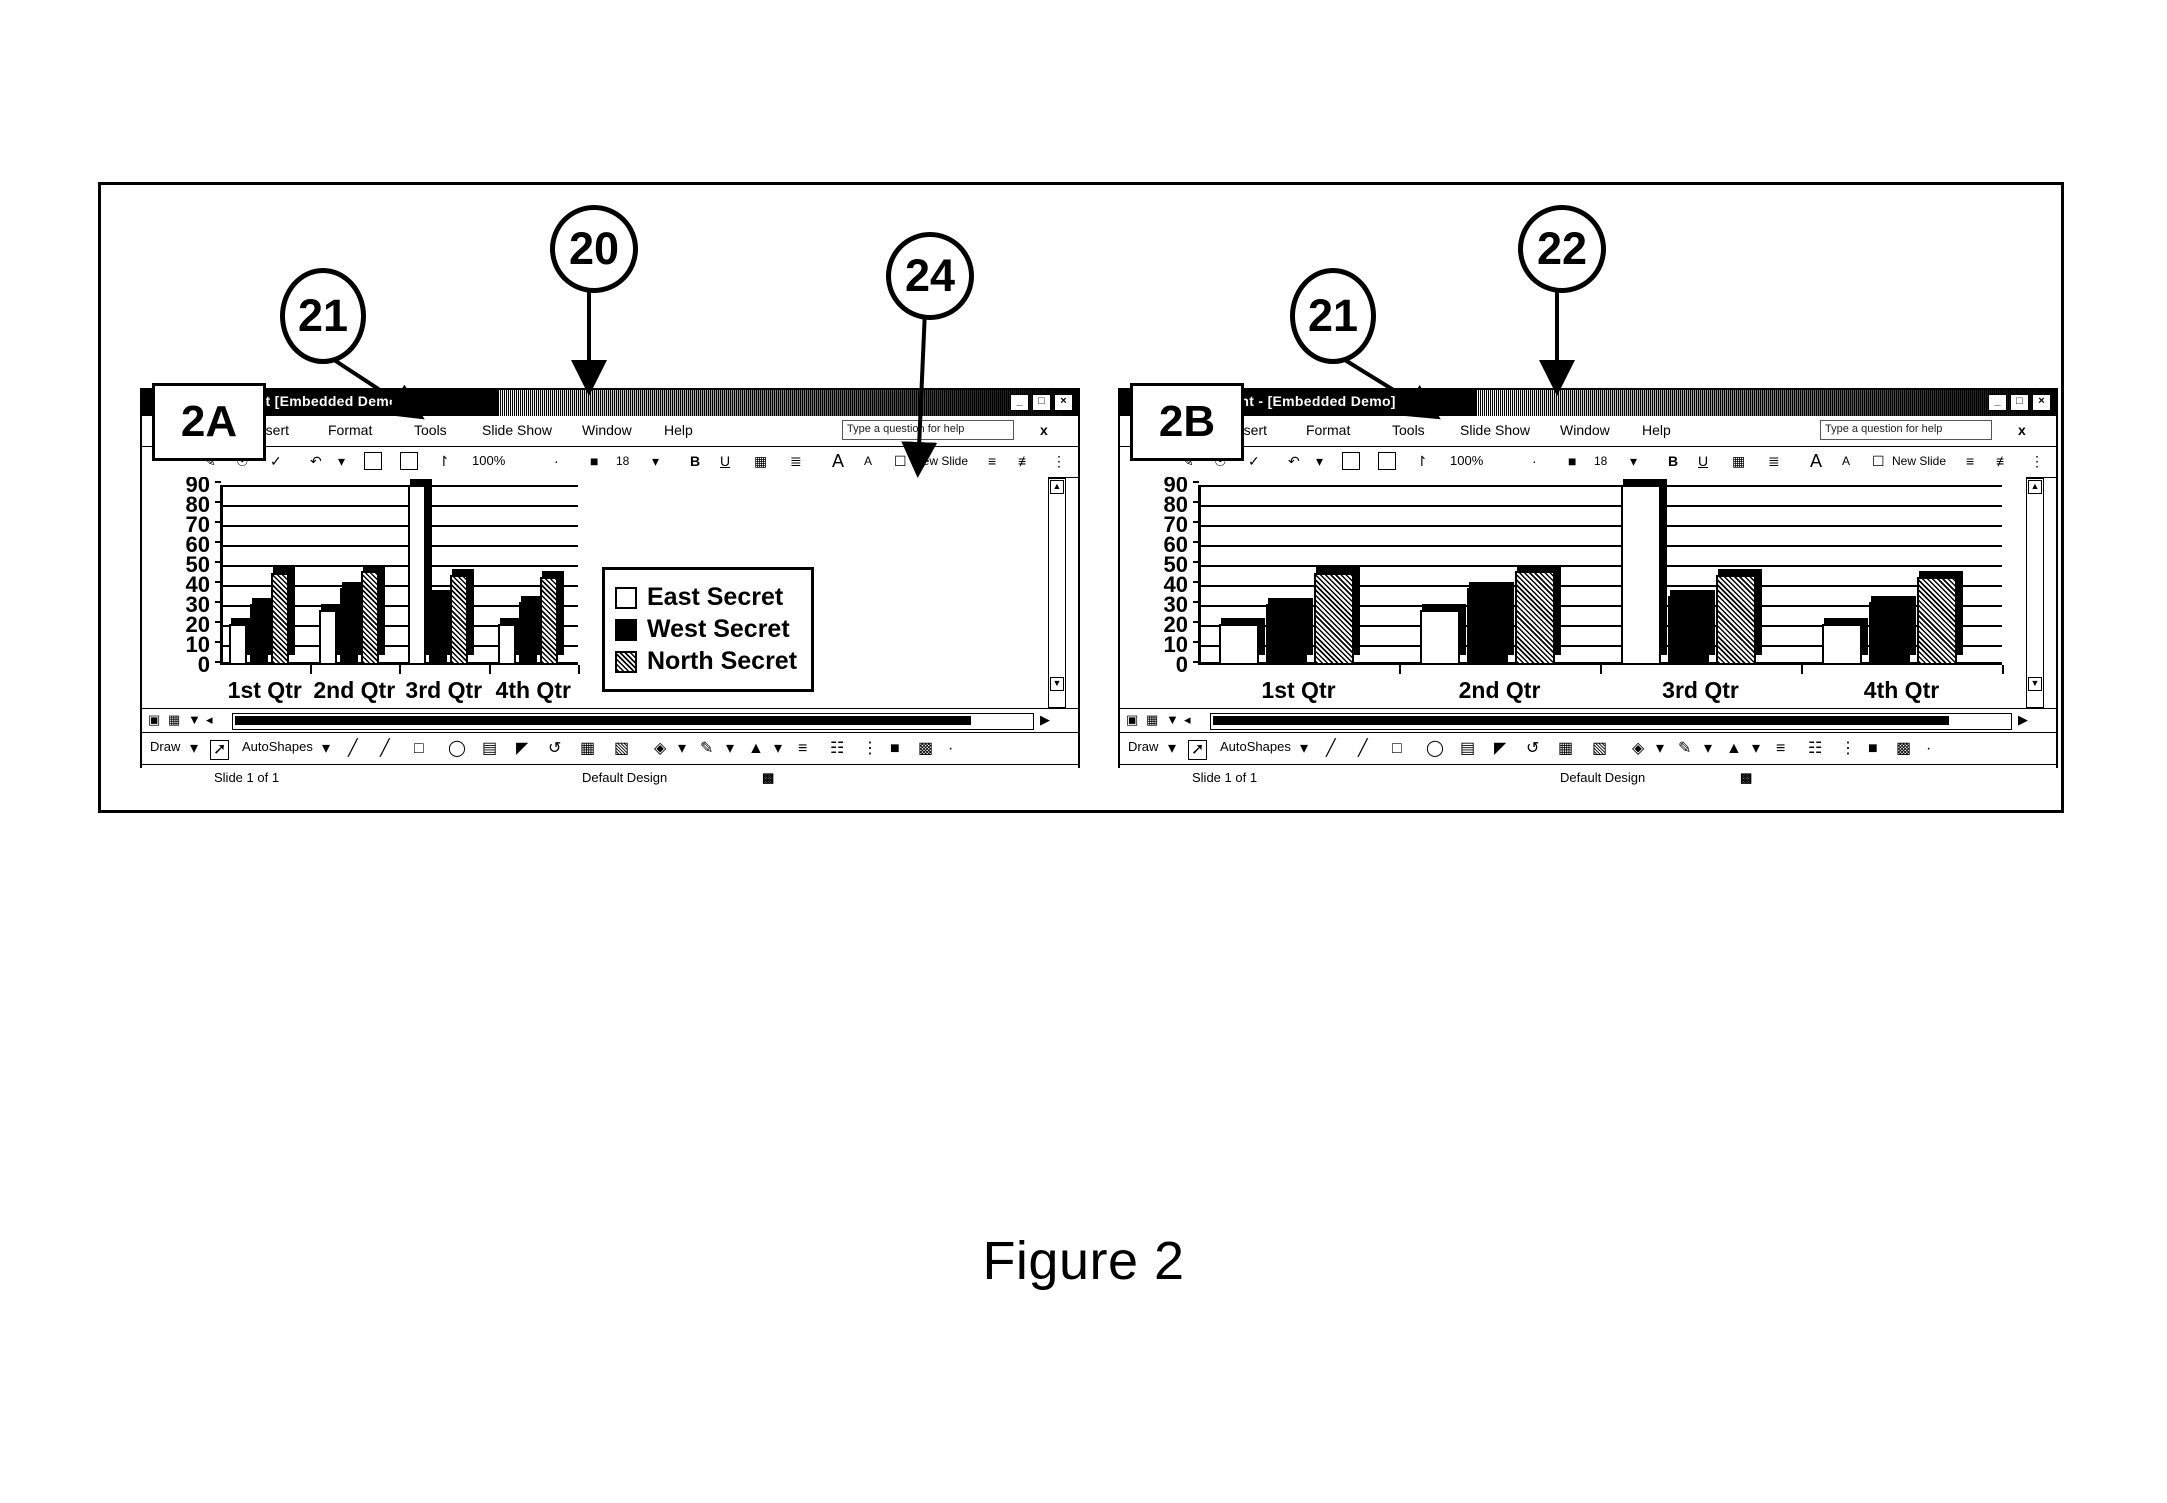  I want to click on view-bar-b: ▣ ▦ ▼ ◂ ▶, so click(1588, 721).